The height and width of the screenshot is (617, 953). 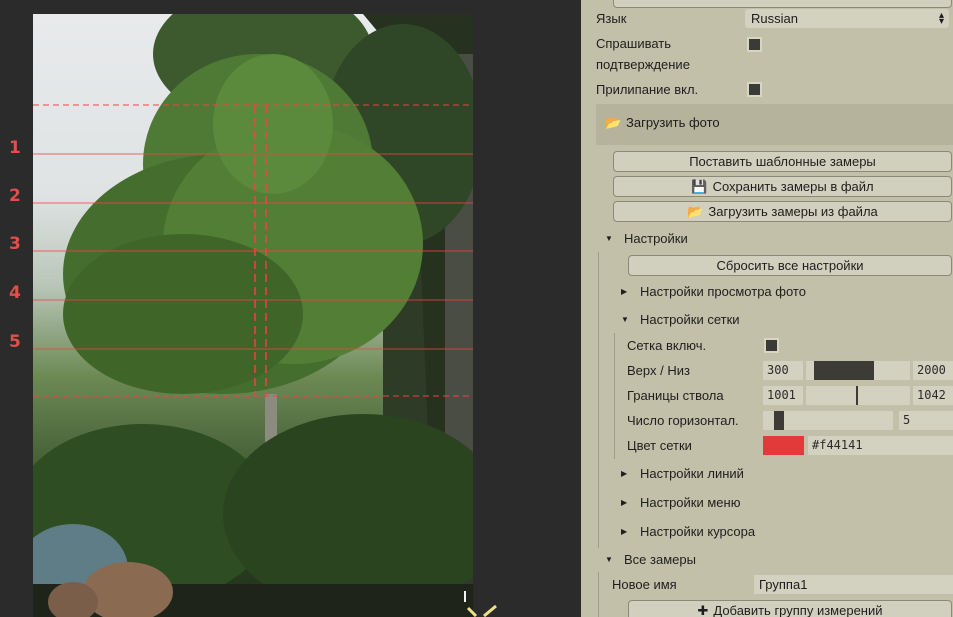 What do you see at coordinates (15, 342) in the screenshot?
I see `row-number-5: 5` at bounding box center [15, 342].